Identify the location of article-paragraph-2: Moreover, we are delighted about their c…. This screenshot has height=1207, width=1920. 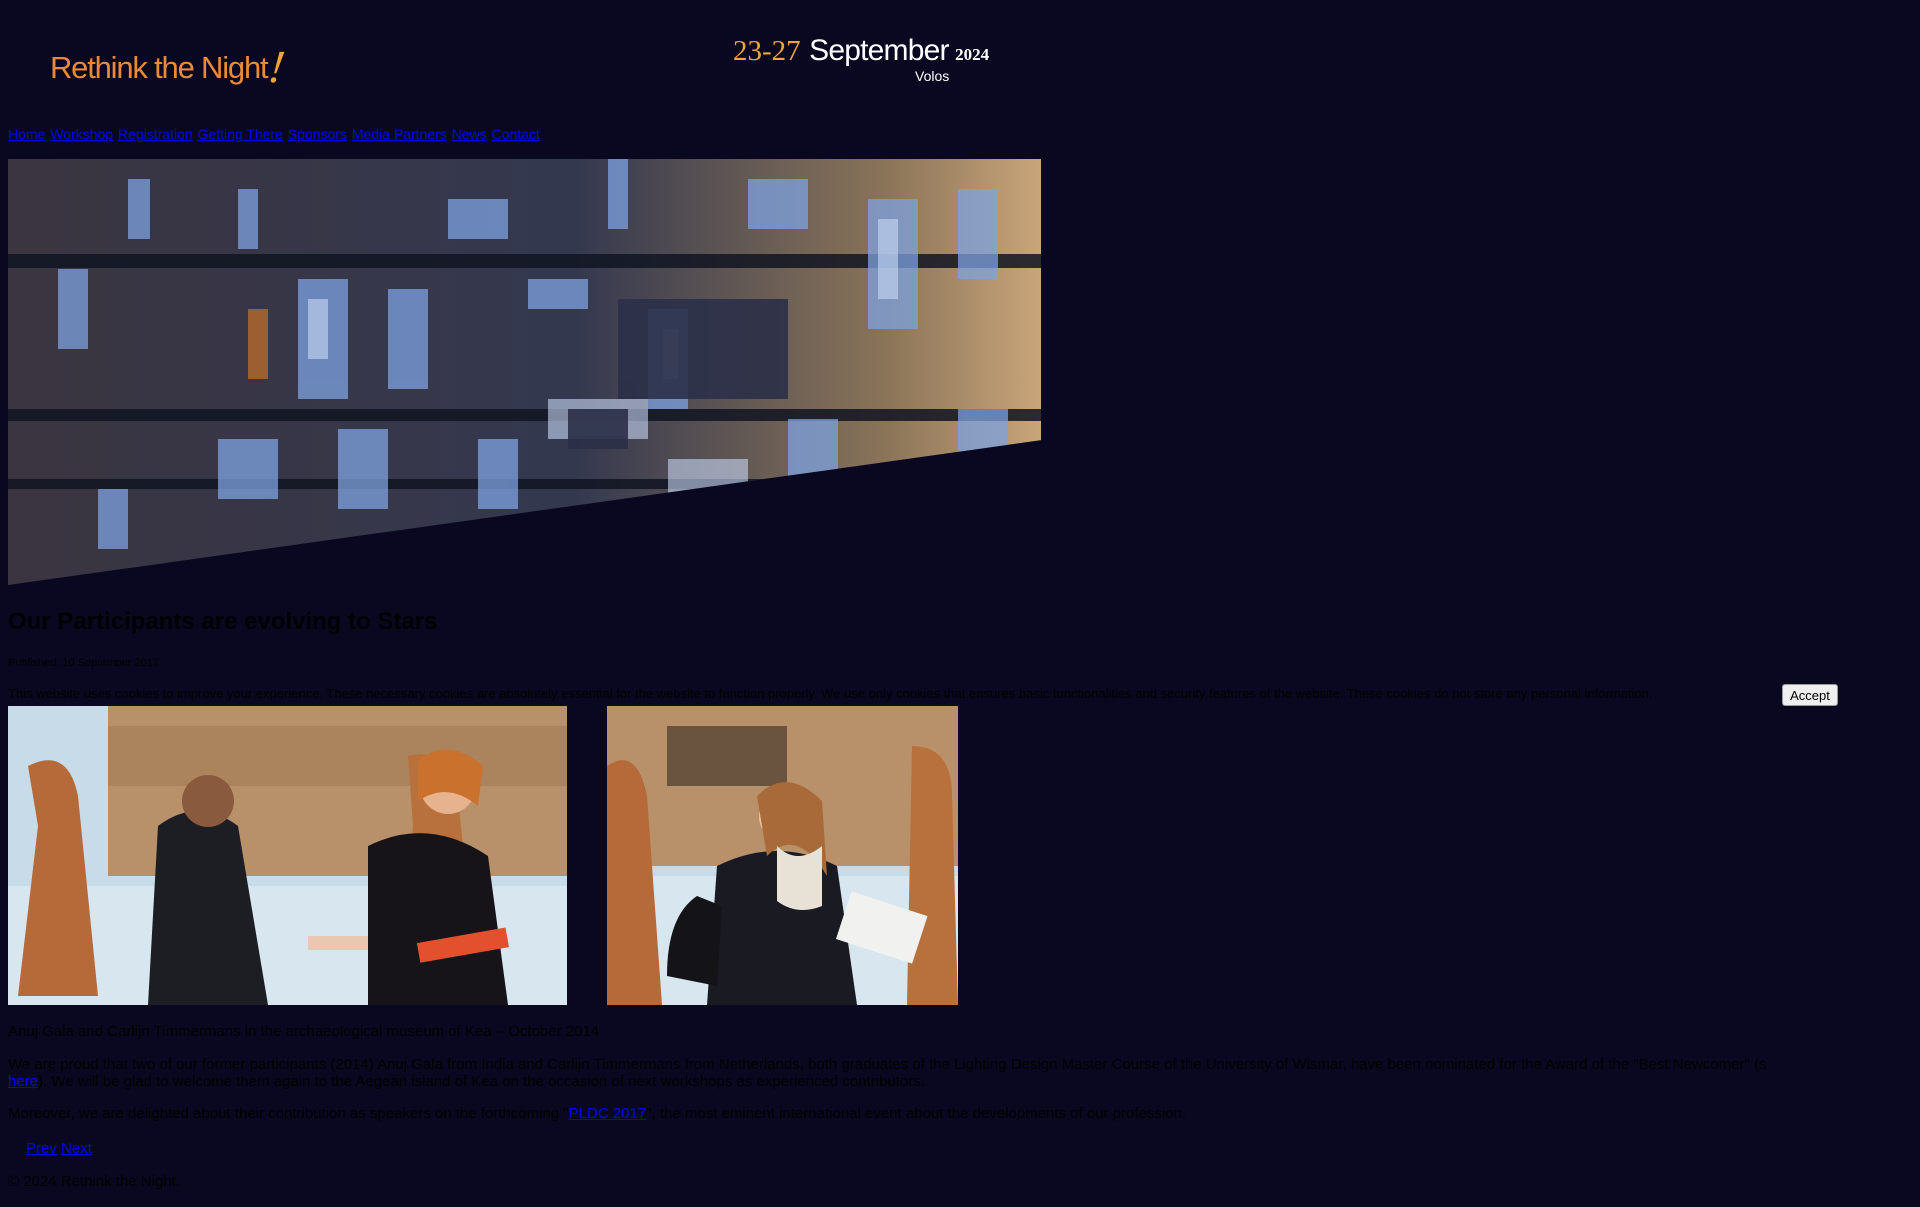
(948, 1113).